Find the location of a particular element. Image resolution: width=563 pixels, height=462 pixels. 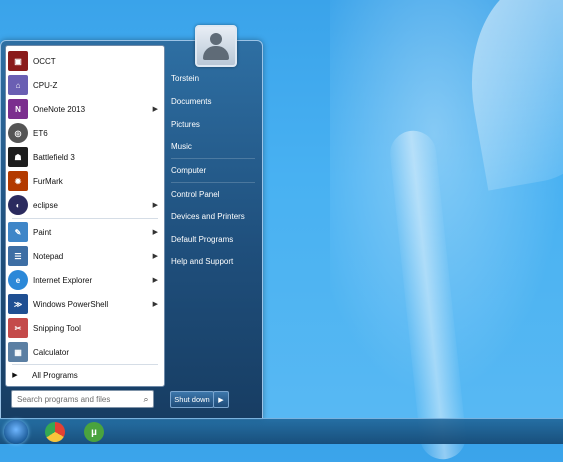

program-notepad: ☰ Notepad ▶ is located at coordinates (85, 256).